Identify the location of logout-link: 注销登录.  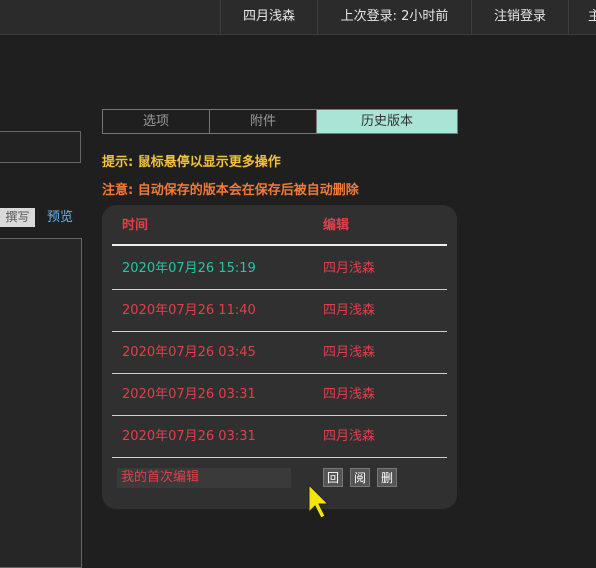
(519, 17).